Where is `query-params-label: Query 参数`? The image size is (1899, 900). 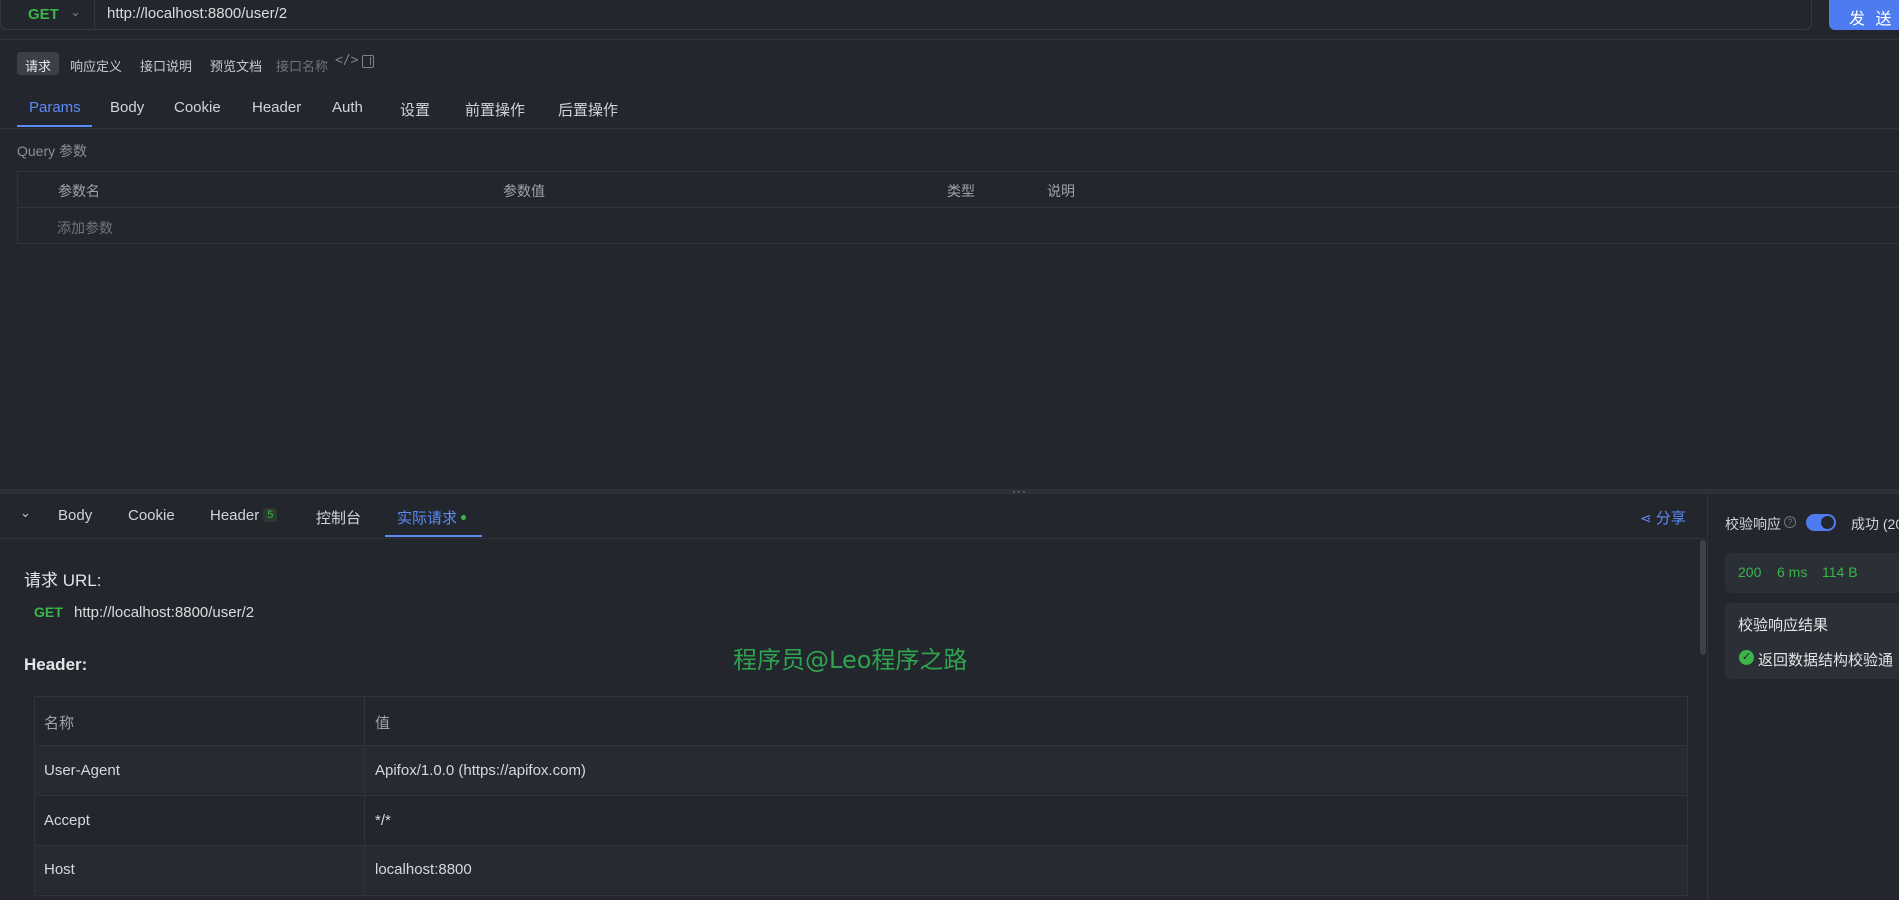 query-params-label: Query 参数 is located at coordinates (52, 151).